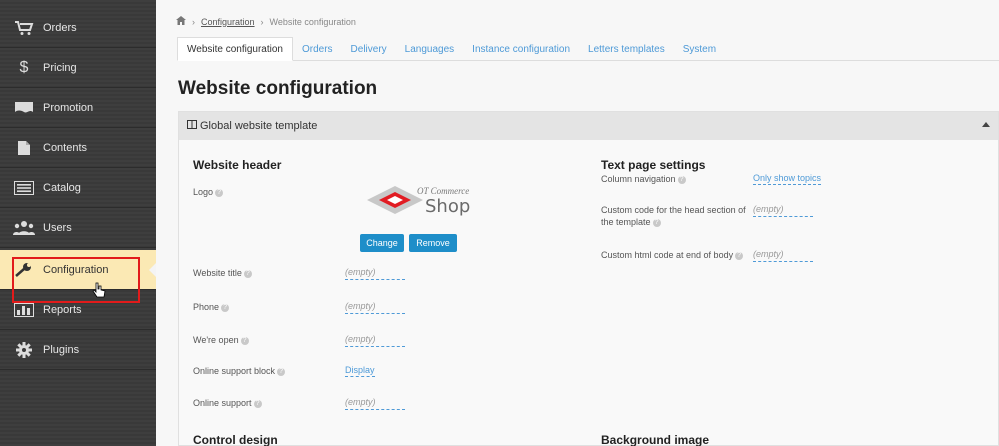 Image resolution: width=999 pixels, height=446 pixels. I want to click on breadcrumb: › Configuration › Website configuration, so click(266, 21).